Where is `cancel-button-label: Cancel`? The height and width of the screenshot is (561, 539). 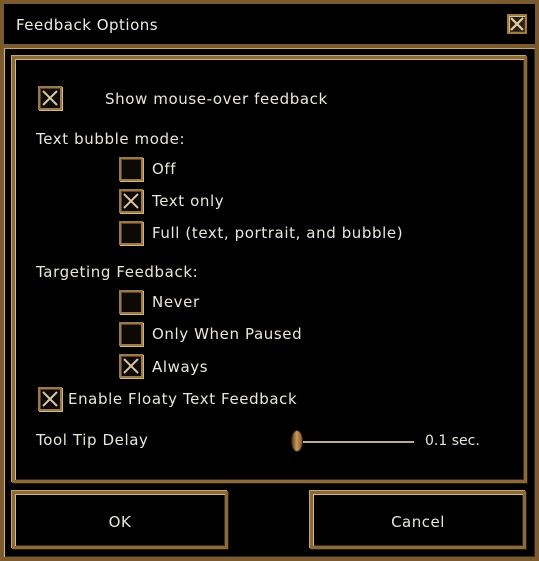 cancel-button-label: Cancel is located at coordinates (418, 522).